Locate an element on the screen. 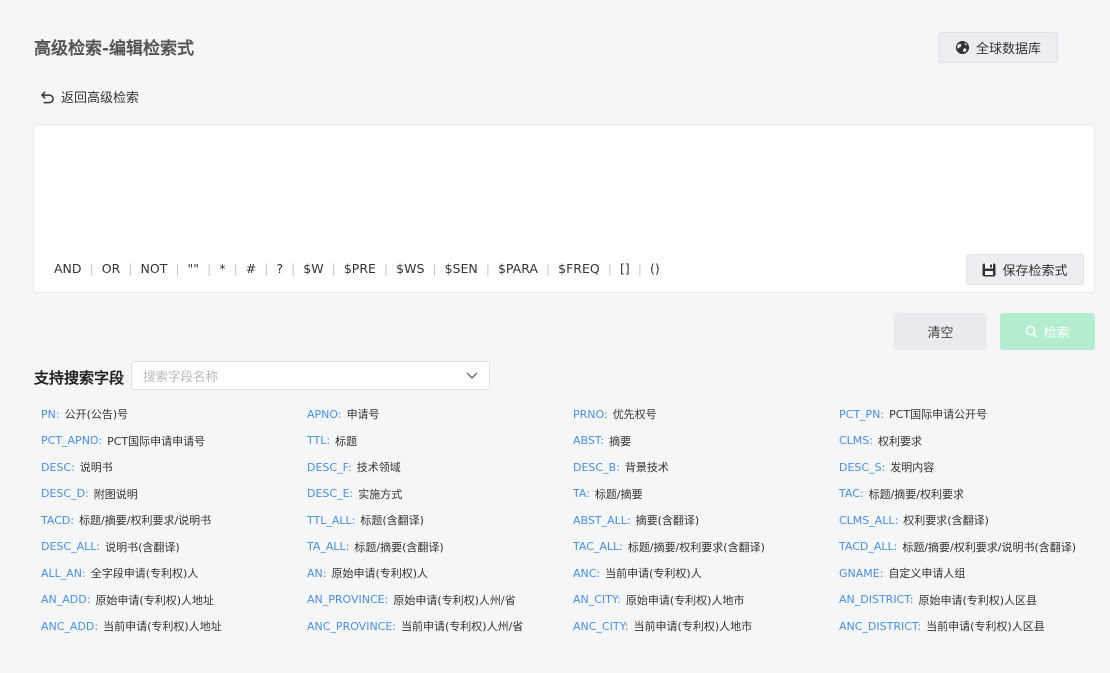  global-database-button: 全球数据库 is located at coordinates (998, 47).